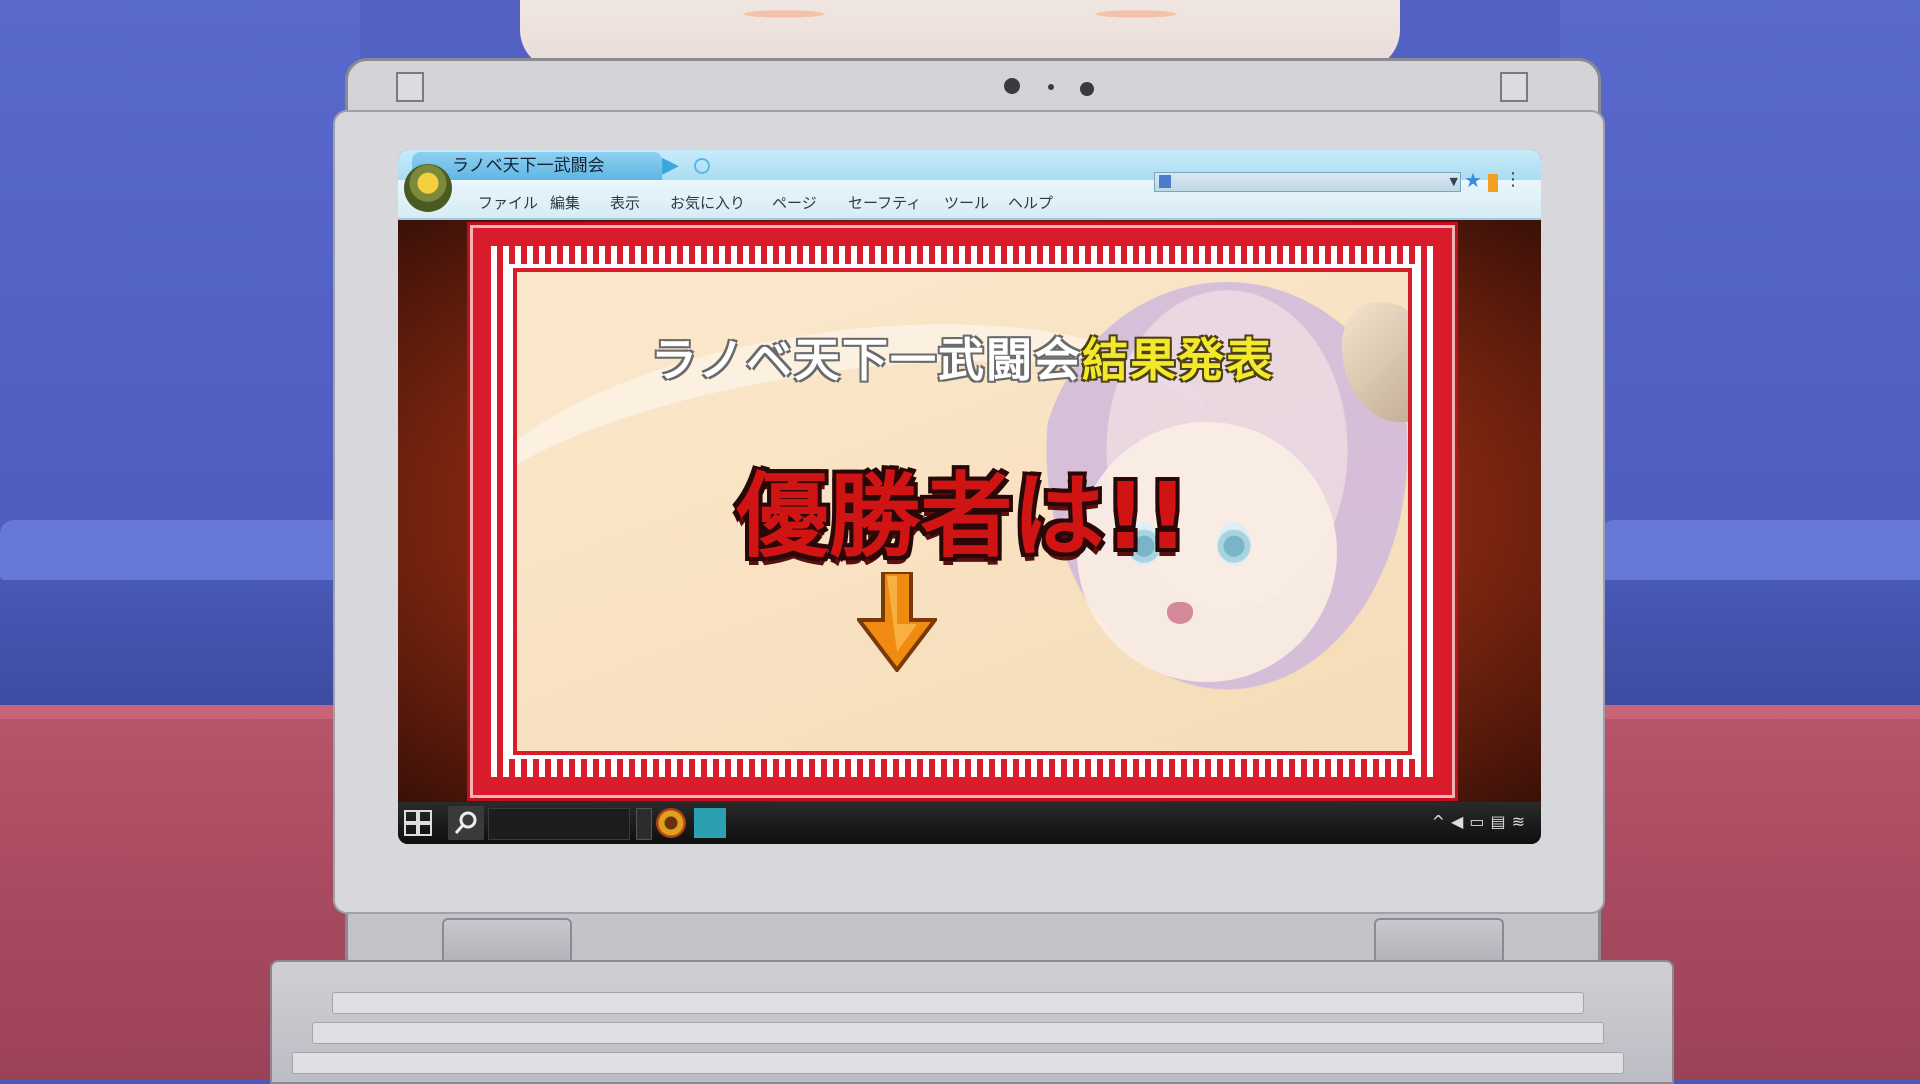 This screenshot has width=1920, height=1084. Describe the element at coordinates (1012, 86) in the screenshot. I see `webcam-icon` at that location.